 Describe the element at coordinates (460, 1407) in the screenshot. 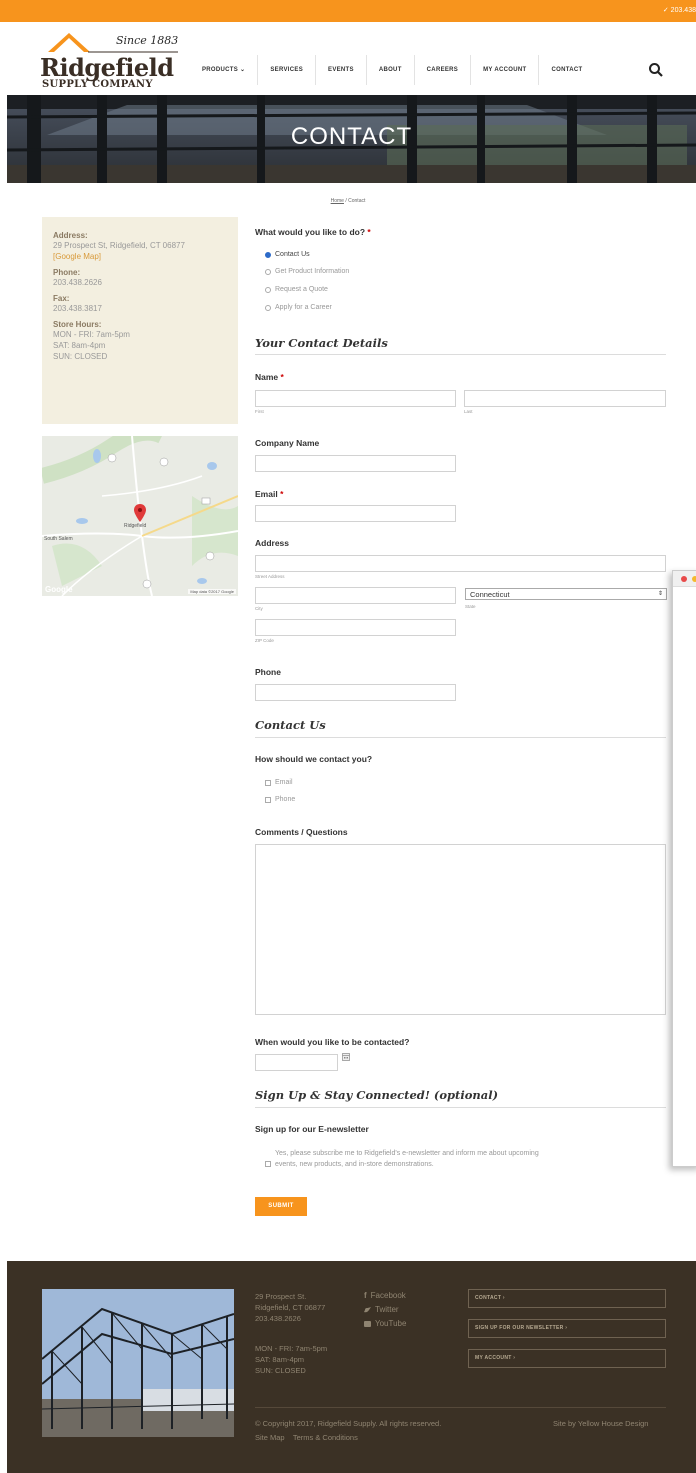

I see `footer-divider` at that location.